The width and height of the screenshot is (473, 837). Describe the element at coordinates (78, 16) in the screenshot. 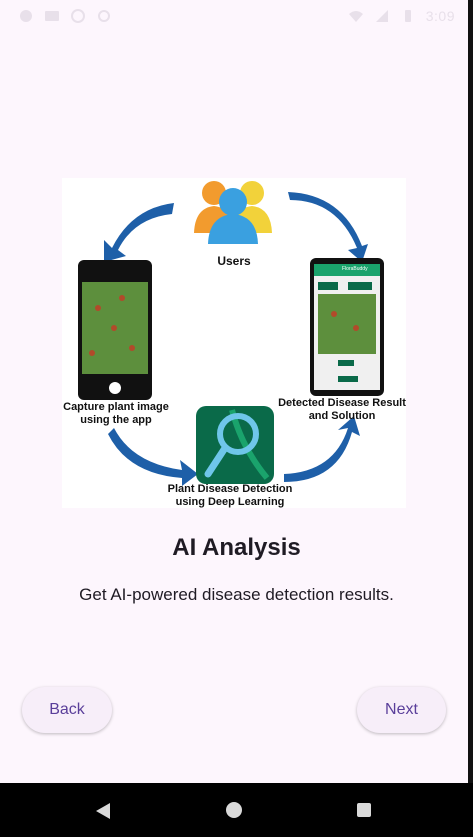

I see `data-saver-icon` at that location.